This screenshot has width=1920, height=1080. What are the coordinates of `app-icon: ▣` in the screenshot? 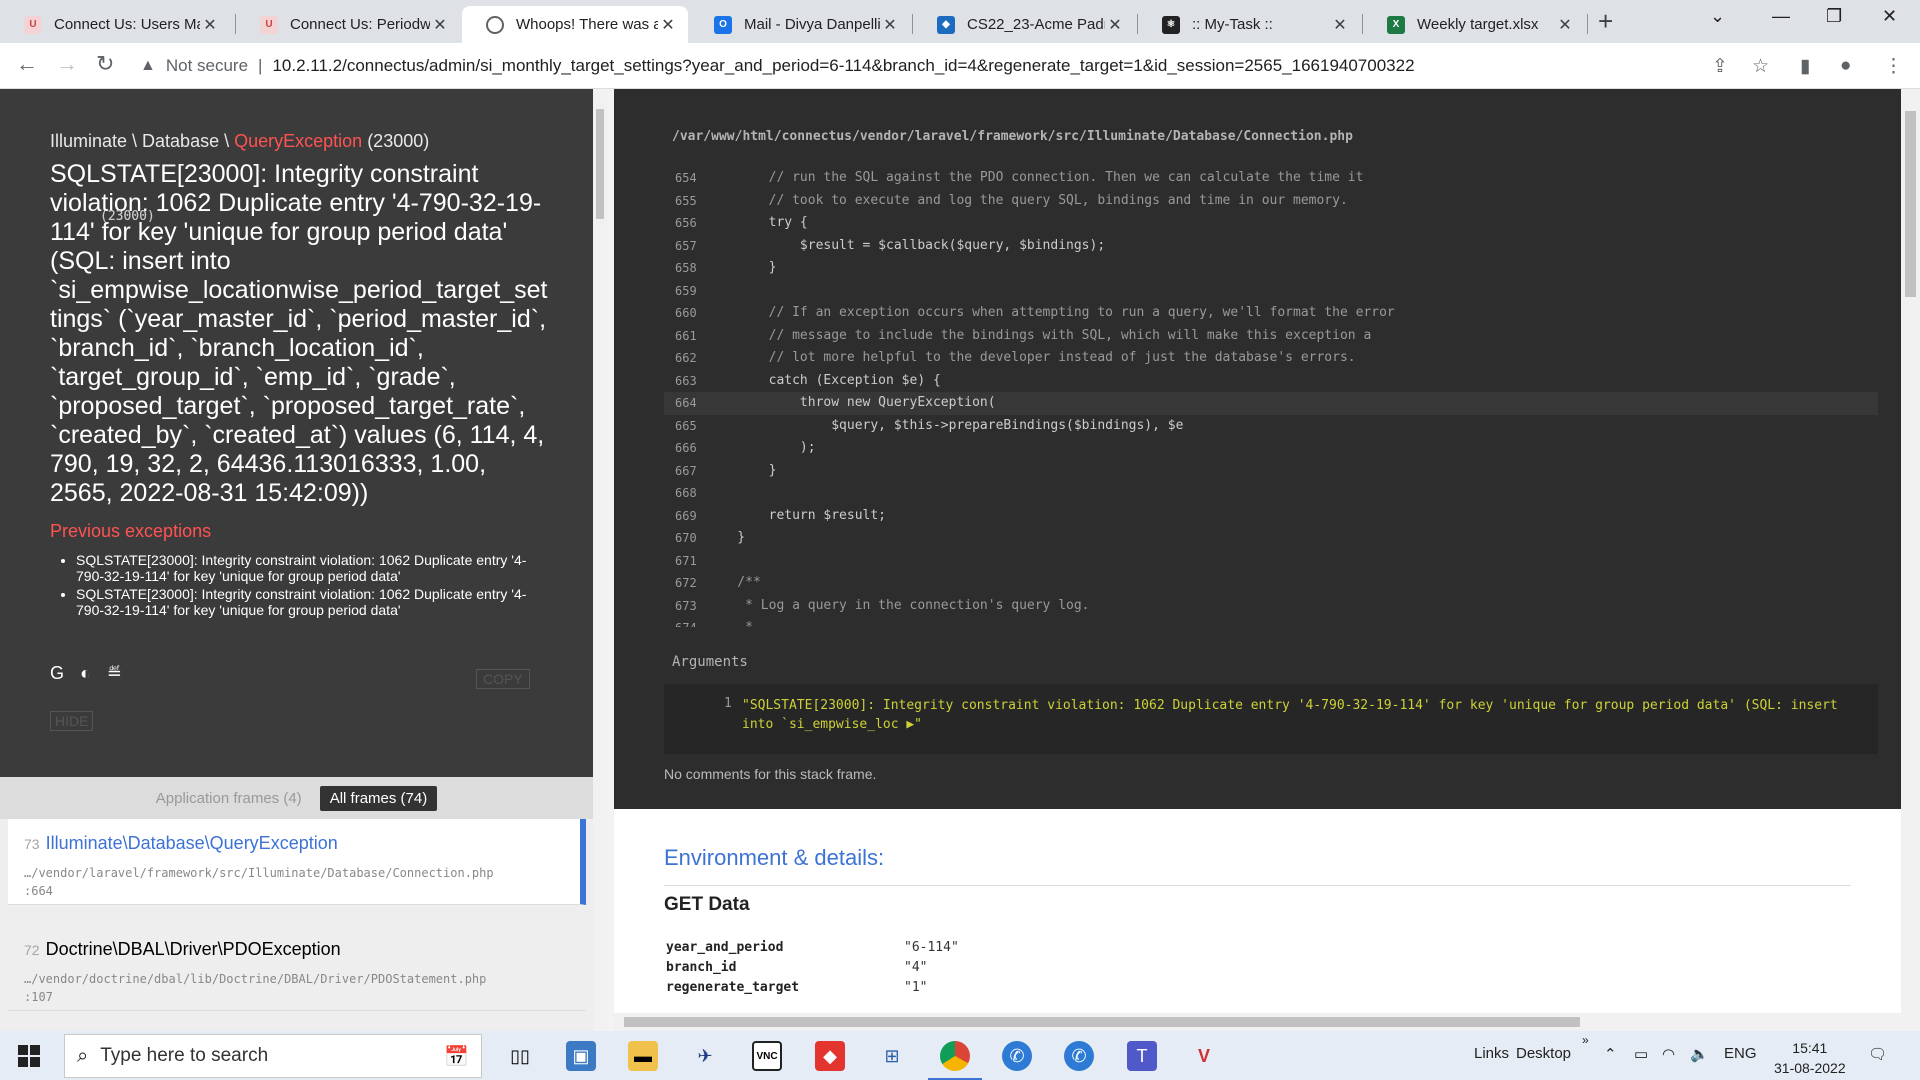 It's located at (581, 1056).